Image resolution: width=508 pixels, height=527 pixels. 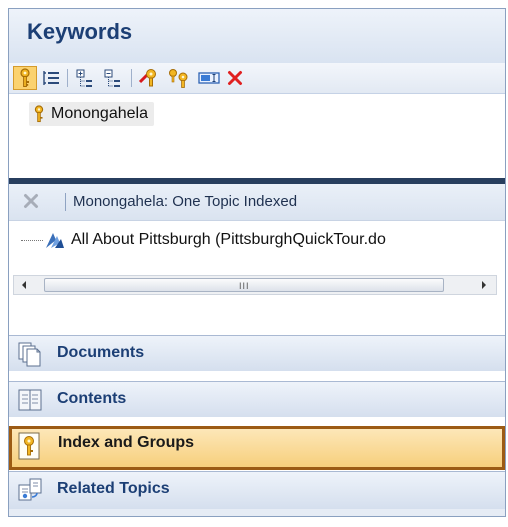 I want to click on panel-header: Keywords, so click(x=257, y=36).